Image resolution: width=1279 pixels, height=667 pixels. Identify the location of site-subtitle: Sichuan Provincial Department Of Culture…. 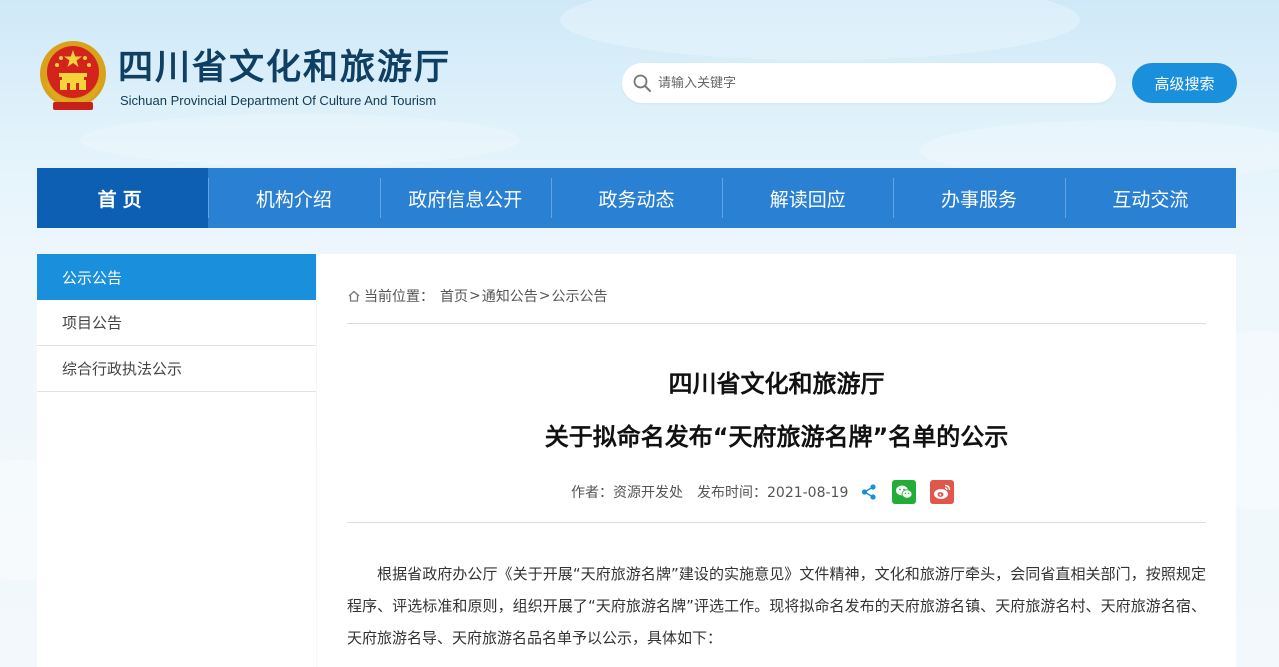
(278, 100).